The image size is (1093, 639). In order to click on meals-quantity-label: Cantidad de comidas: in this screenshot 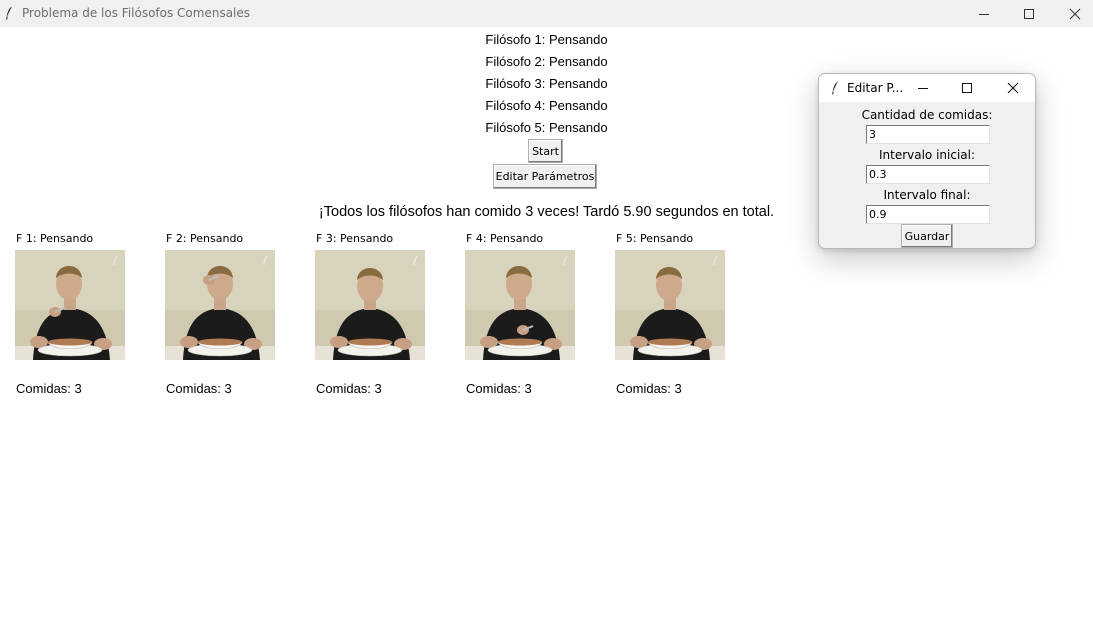, I will do `click(927, 115)`.